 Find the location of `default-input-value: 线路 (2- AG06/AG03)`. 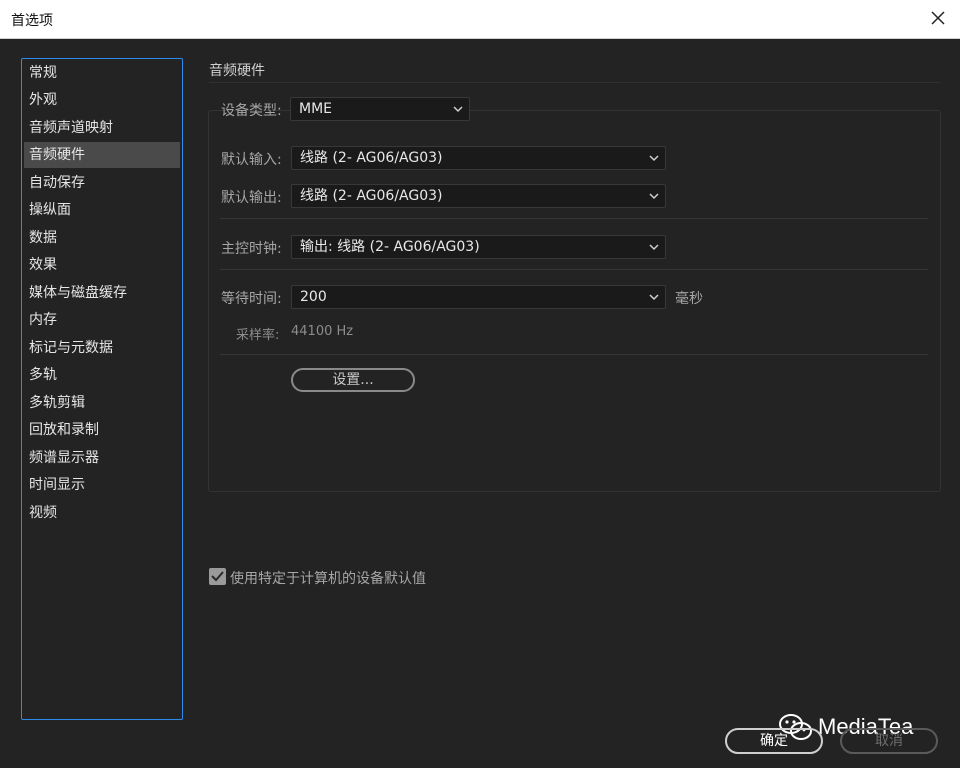

default-input-value: 线路 (2- AG06/AG03) is located at coordinates (371, 158).